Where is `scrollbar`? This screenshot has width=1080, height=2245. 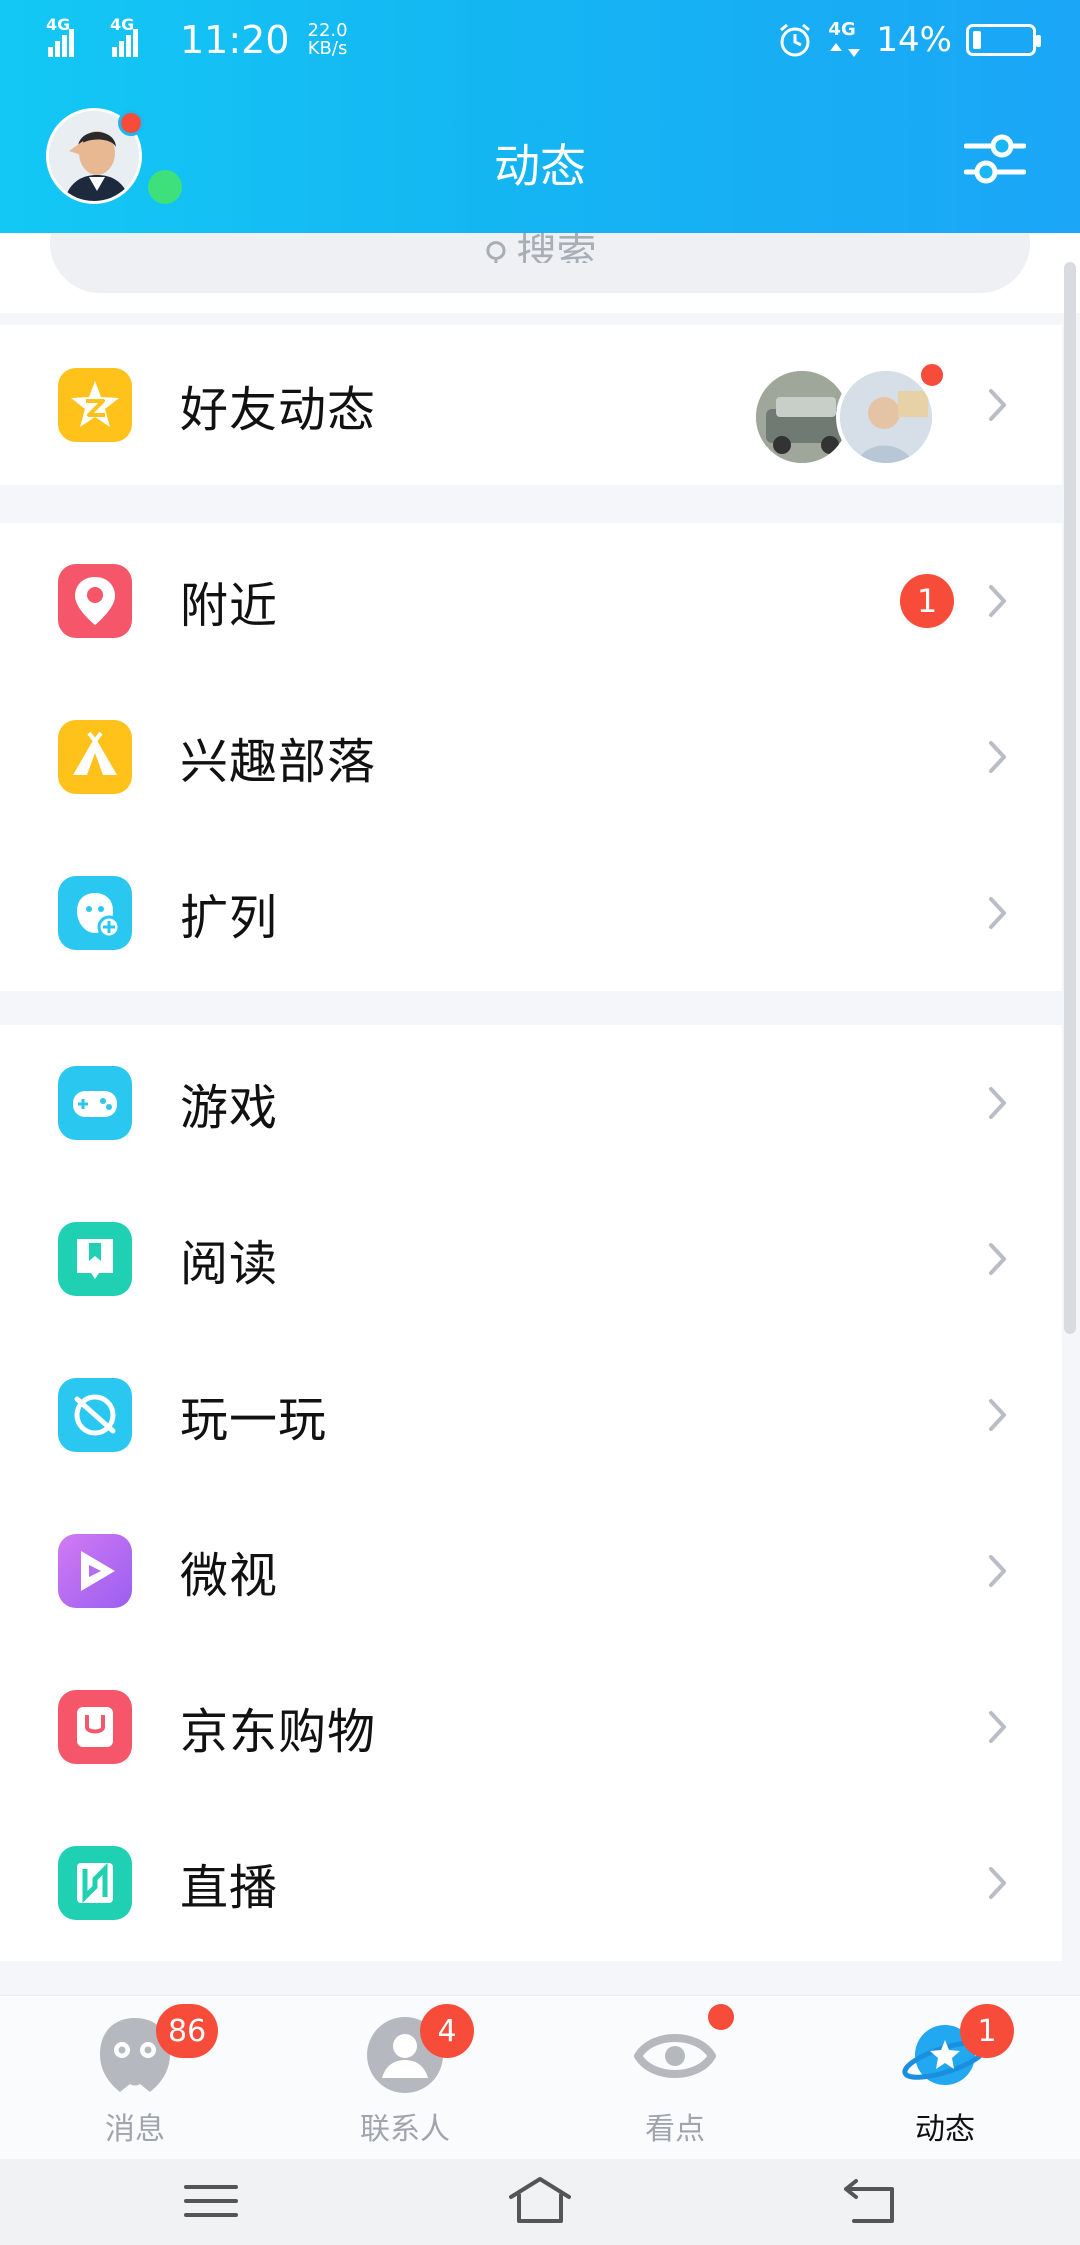 scrollbar is located at coordinates (1070, 798).